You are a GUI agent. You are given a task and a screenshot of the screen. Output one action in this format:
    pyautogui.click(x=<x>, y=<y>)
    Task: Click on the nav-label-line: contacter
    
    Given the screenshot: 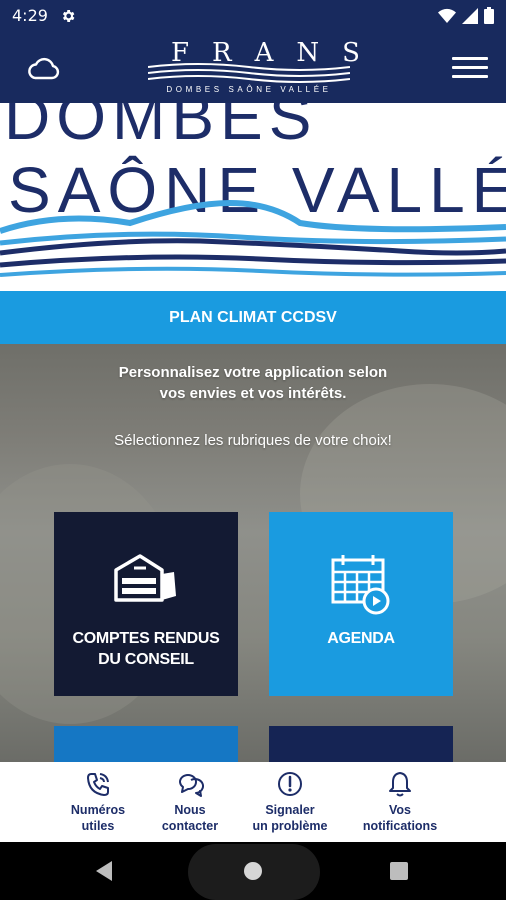 What is the action you would take?
    pyautogui.click(x=190, y=826)
    